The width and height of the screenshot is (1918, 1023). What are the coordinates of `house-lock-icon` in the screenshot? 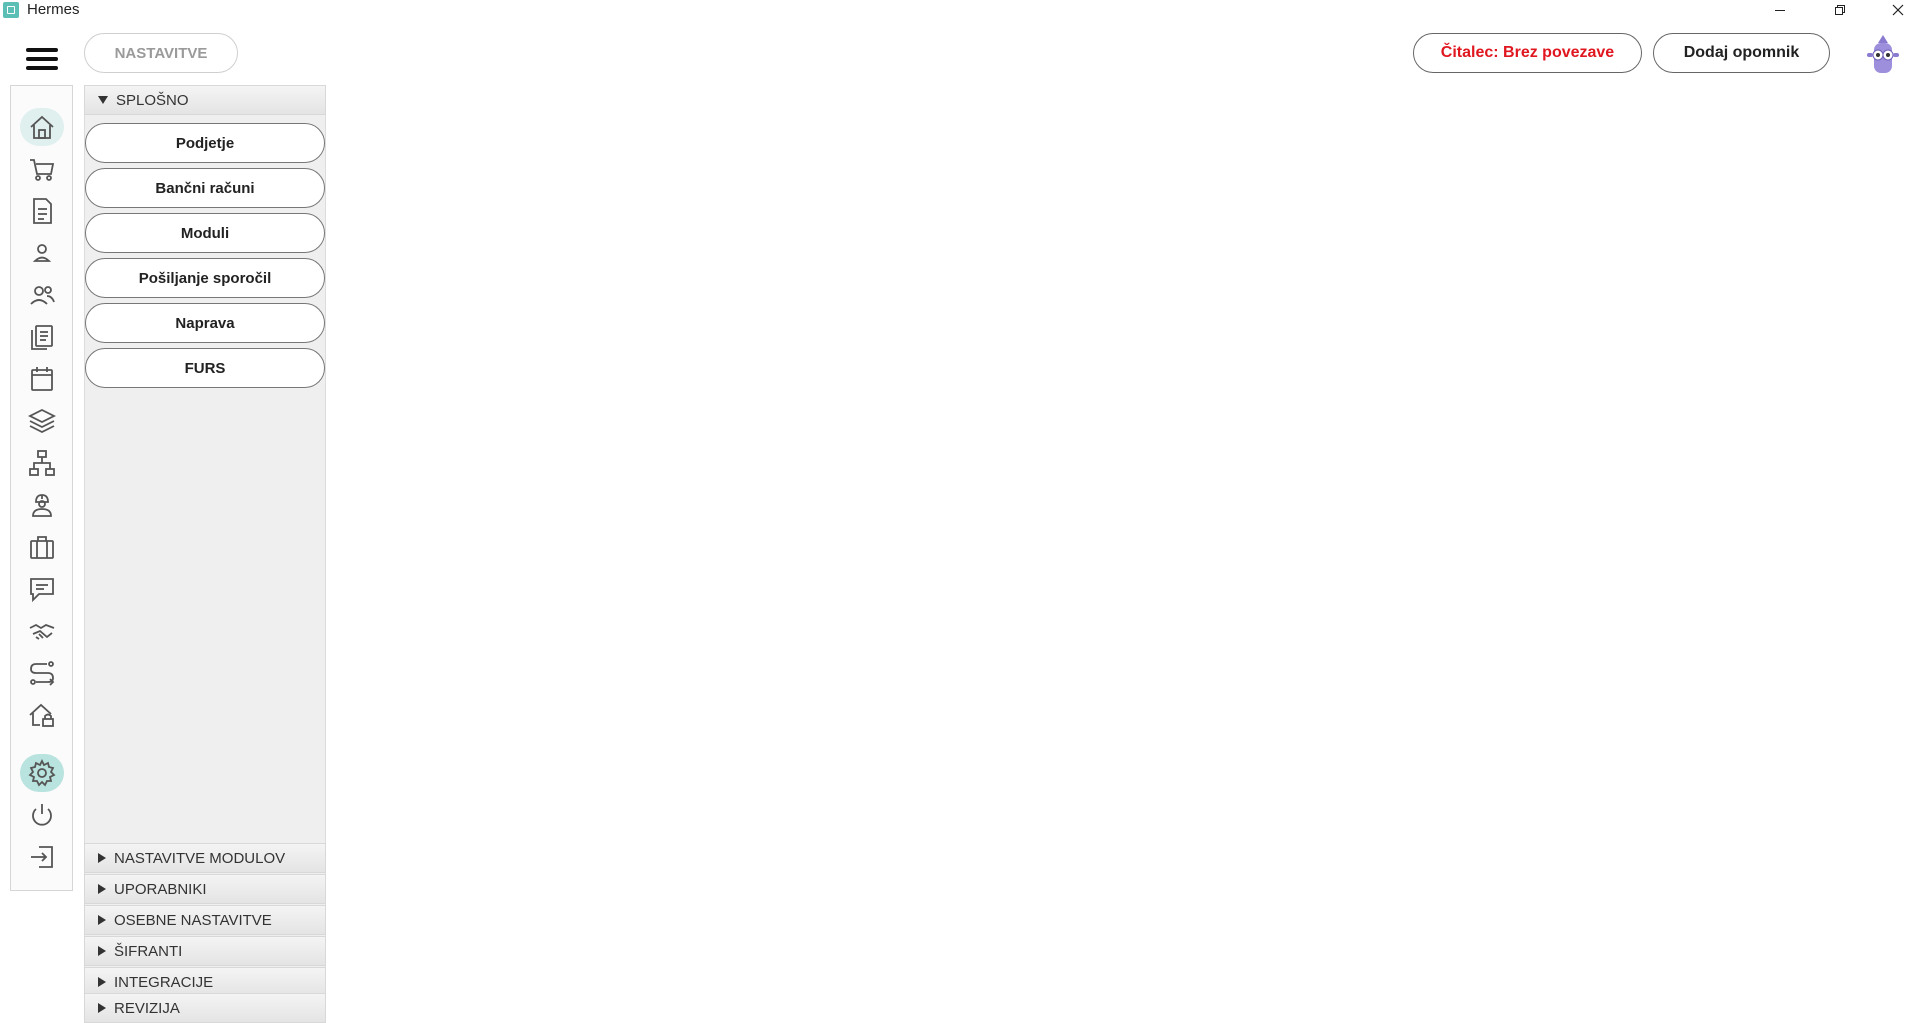 It's located at (42, 715).